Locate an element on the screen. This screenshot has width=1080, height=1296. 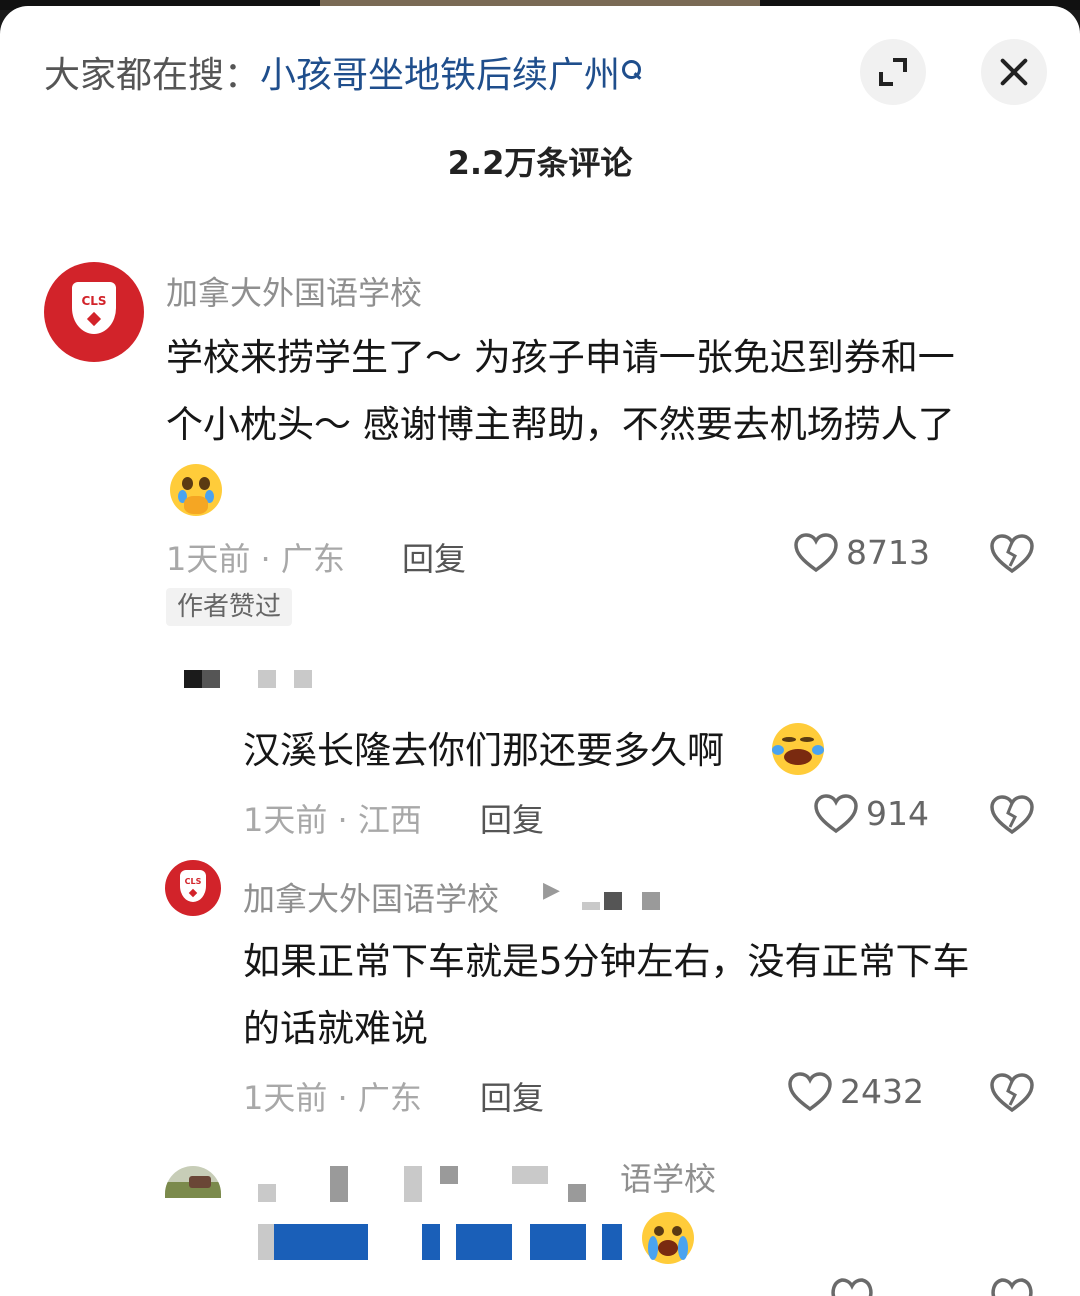
like-button: 914 is located at coordinates (874, 814).